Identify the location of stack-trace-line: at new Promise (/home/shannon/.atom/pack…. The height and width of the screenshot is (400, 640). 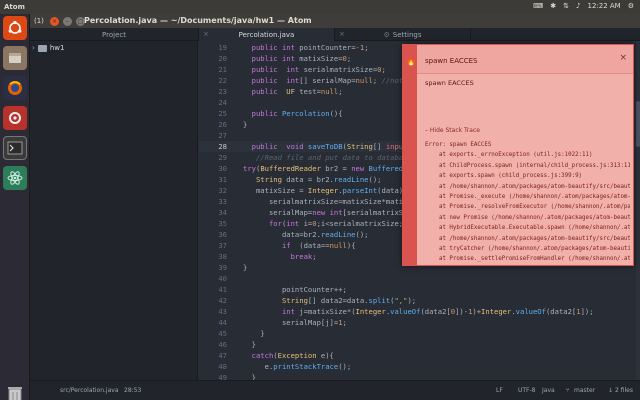
(527, 217).